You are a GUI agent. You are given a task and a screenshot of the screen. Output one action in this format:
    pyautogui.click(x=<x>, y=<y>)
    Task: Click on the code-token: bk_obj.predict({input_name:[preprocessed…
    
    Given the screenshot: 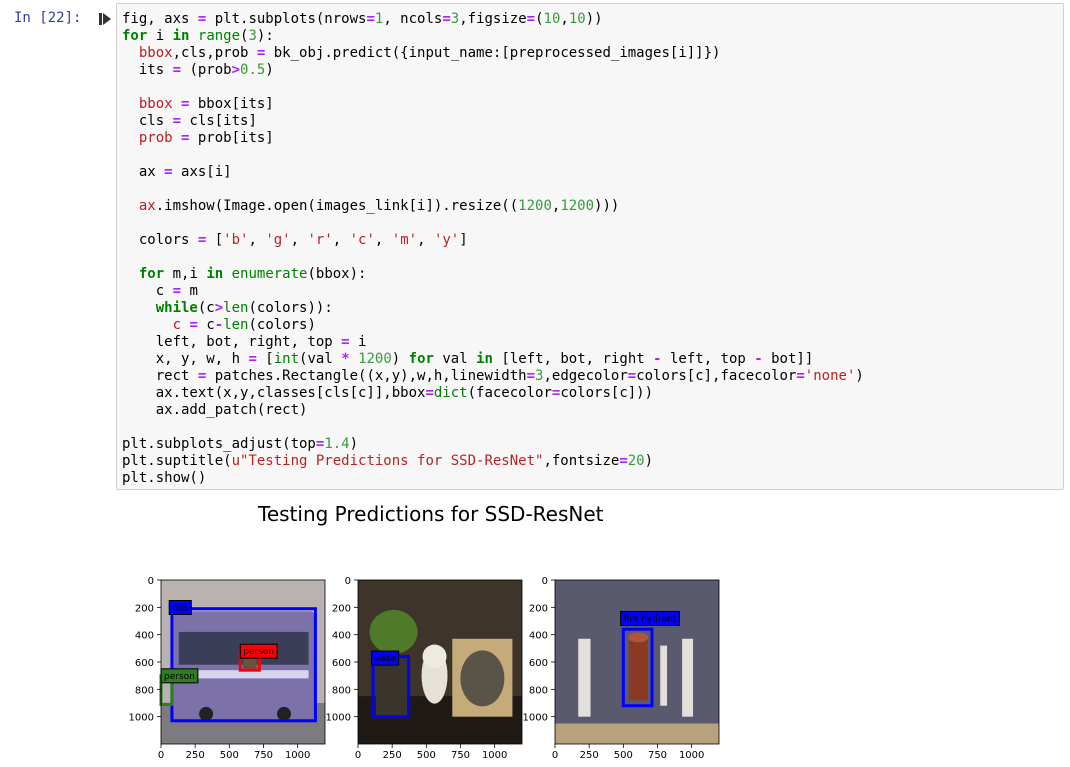 What is the action you would take?
    pyautogui.click(x=493, y=53)
    